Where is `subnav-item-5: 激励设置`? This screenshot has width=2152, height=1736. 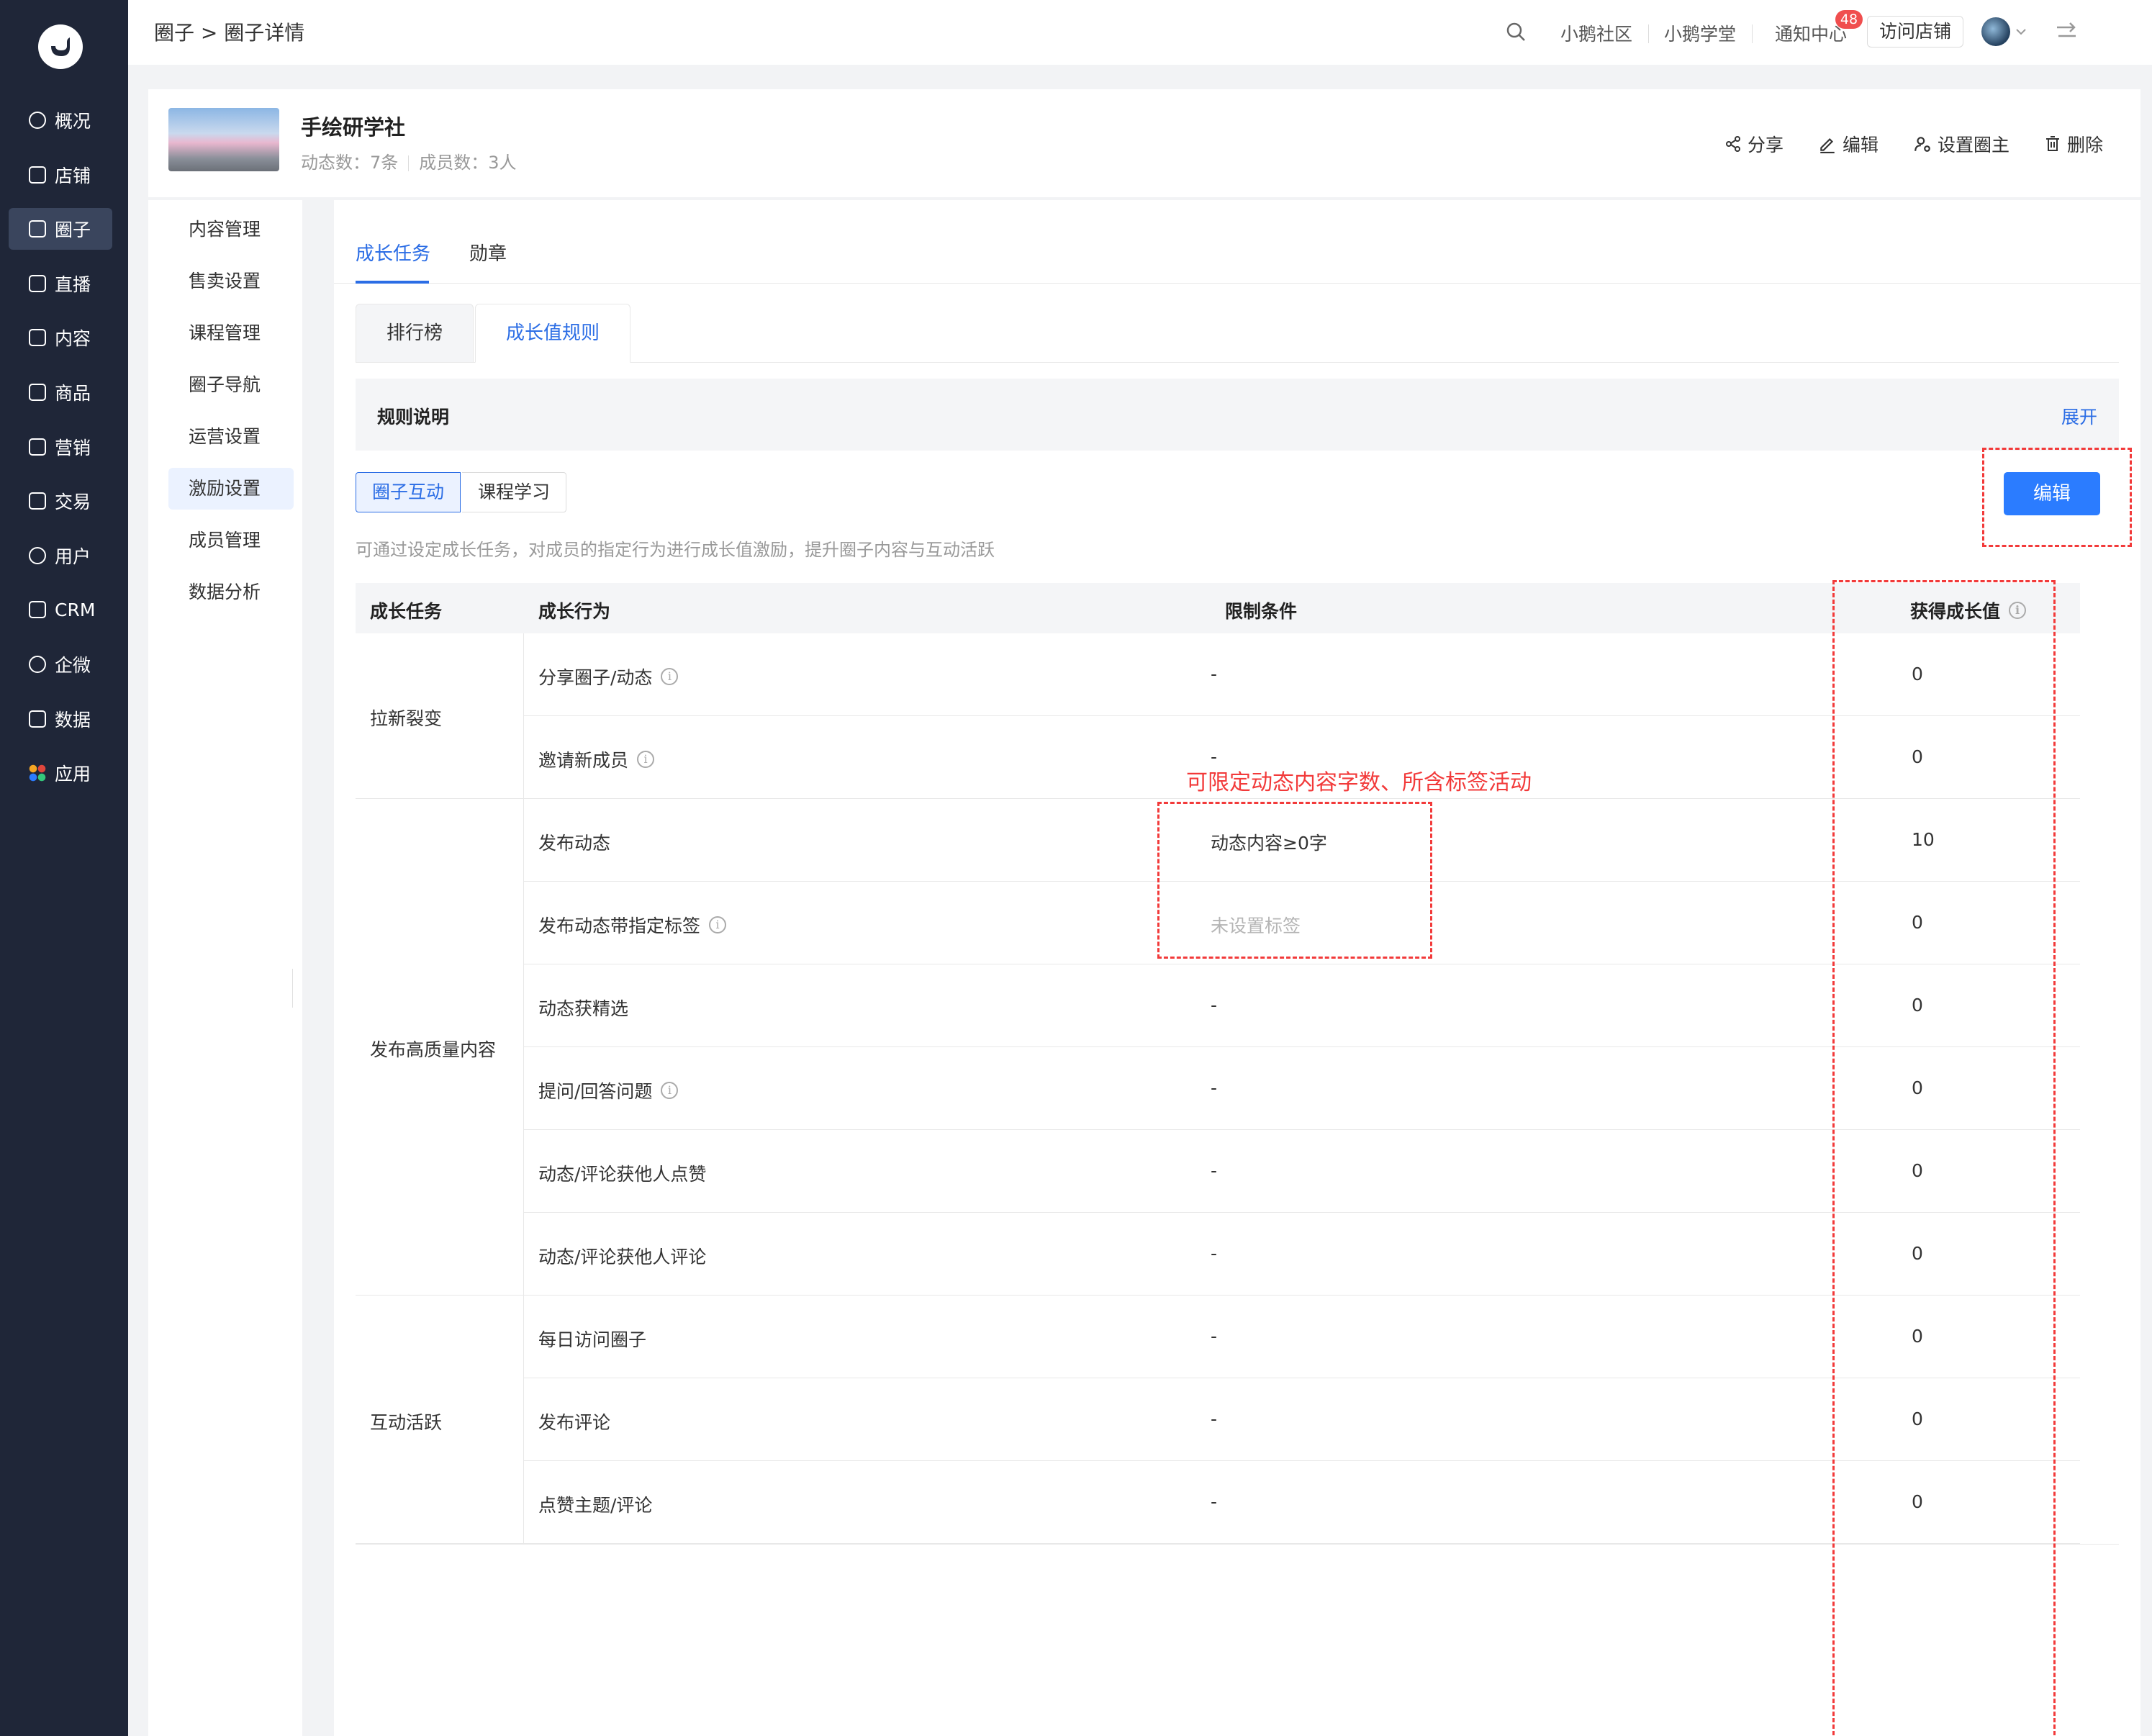
subnav-item-5: 激励设置 is located at coordinates (231, 489).